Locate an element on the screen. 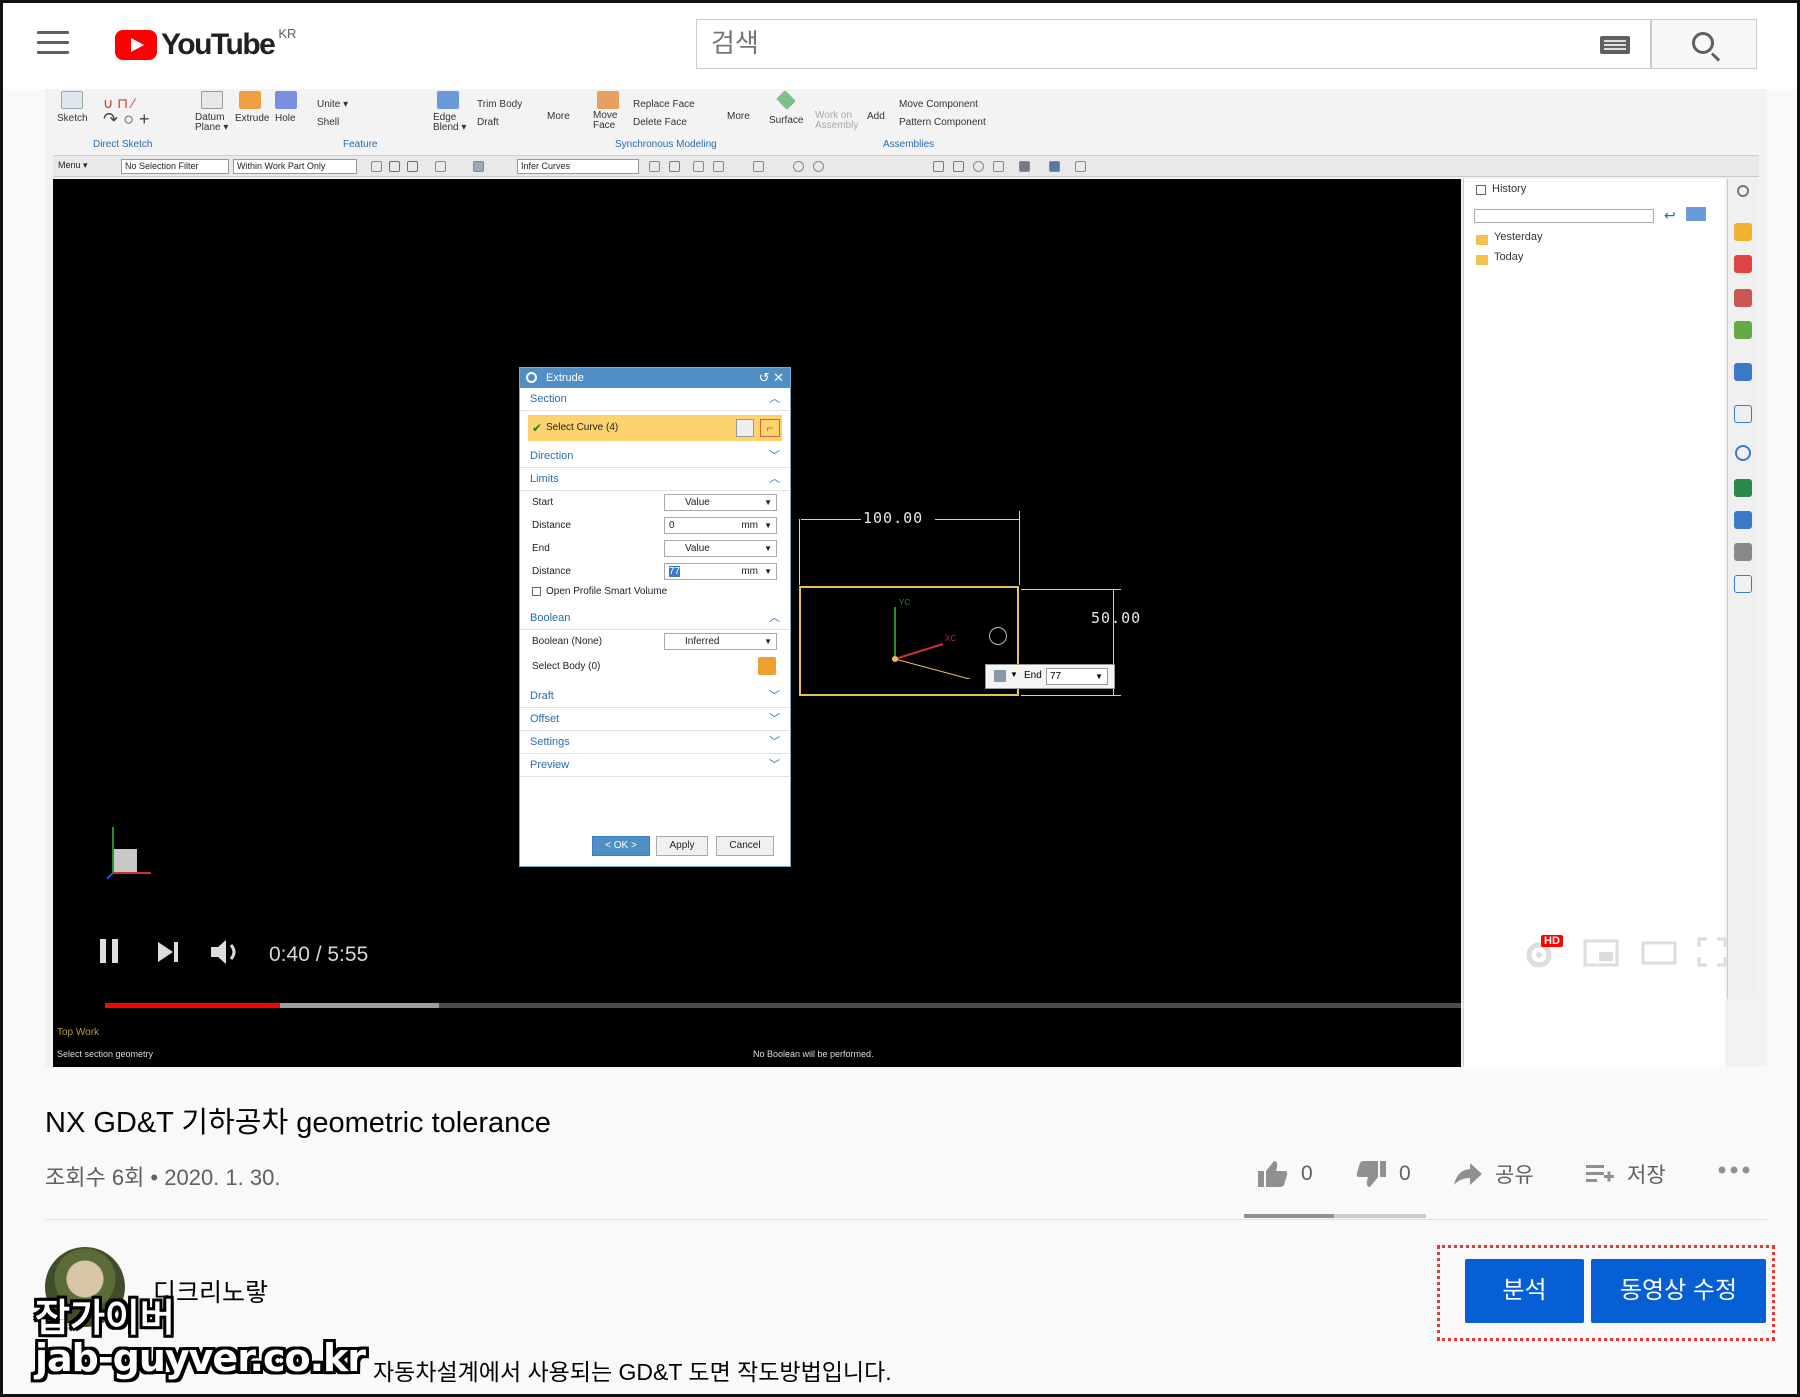 The image size is (1800, 1397). open-profile-row: Open Profile Smart Volume is located at coordinates (655, 593).